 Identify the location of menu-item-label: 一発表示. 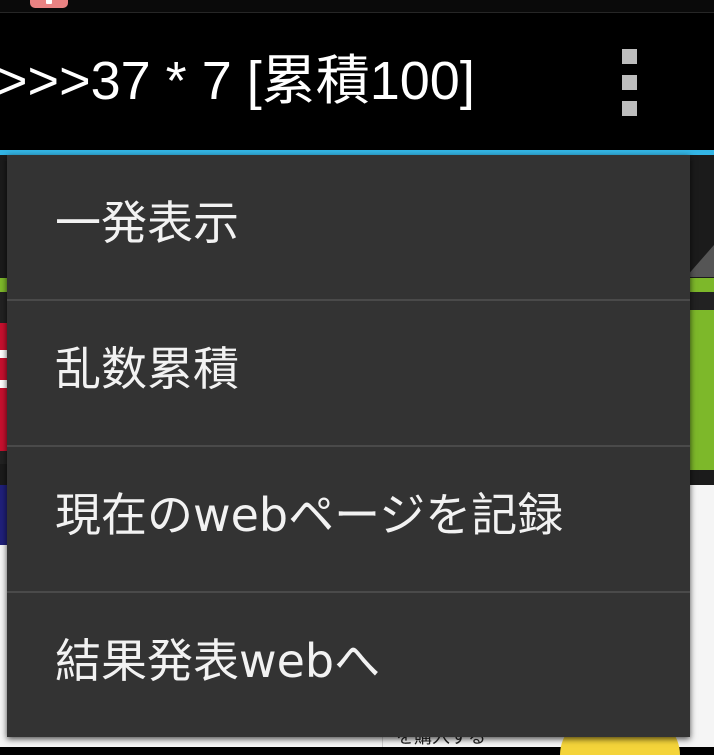
(147, 223).